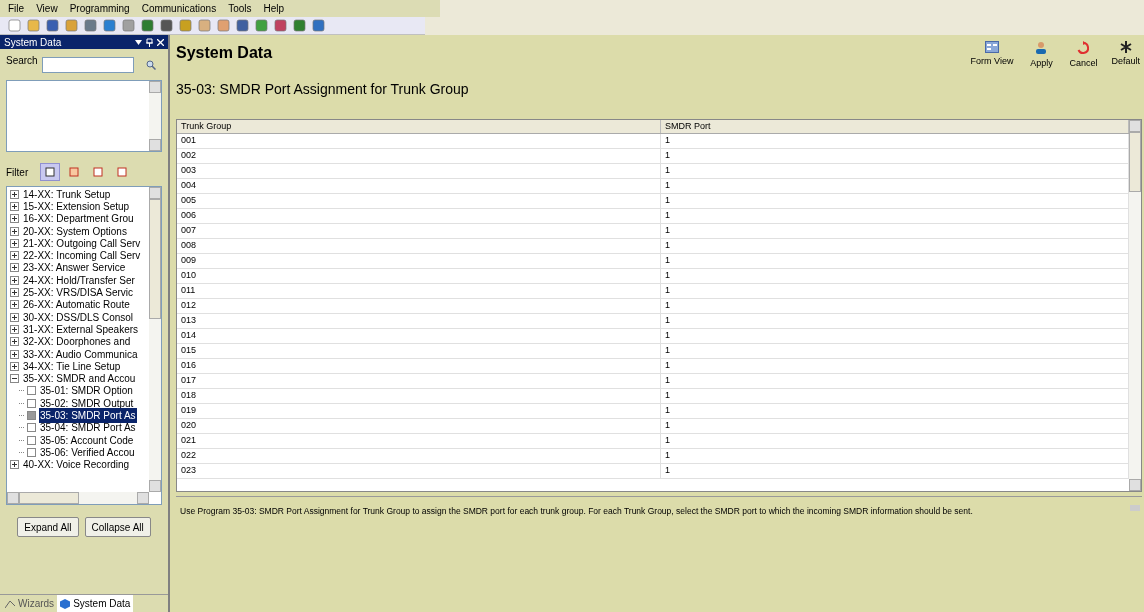 This screenshot has width=1144, height=612. What do you see at coordinates (419, 126) in the screenshot?
I see `column-header: Trunk Group` at bounding box center [419, 126].